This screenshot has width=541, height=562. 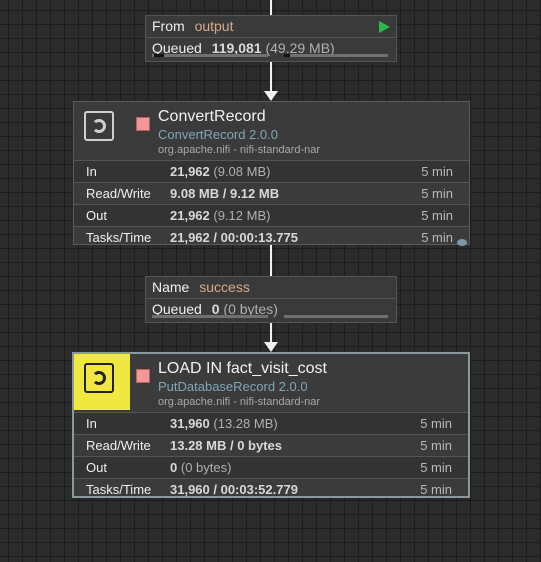 I want to click on stat-value: 31,960 (13.28 MB), so click(x=224, y=423).